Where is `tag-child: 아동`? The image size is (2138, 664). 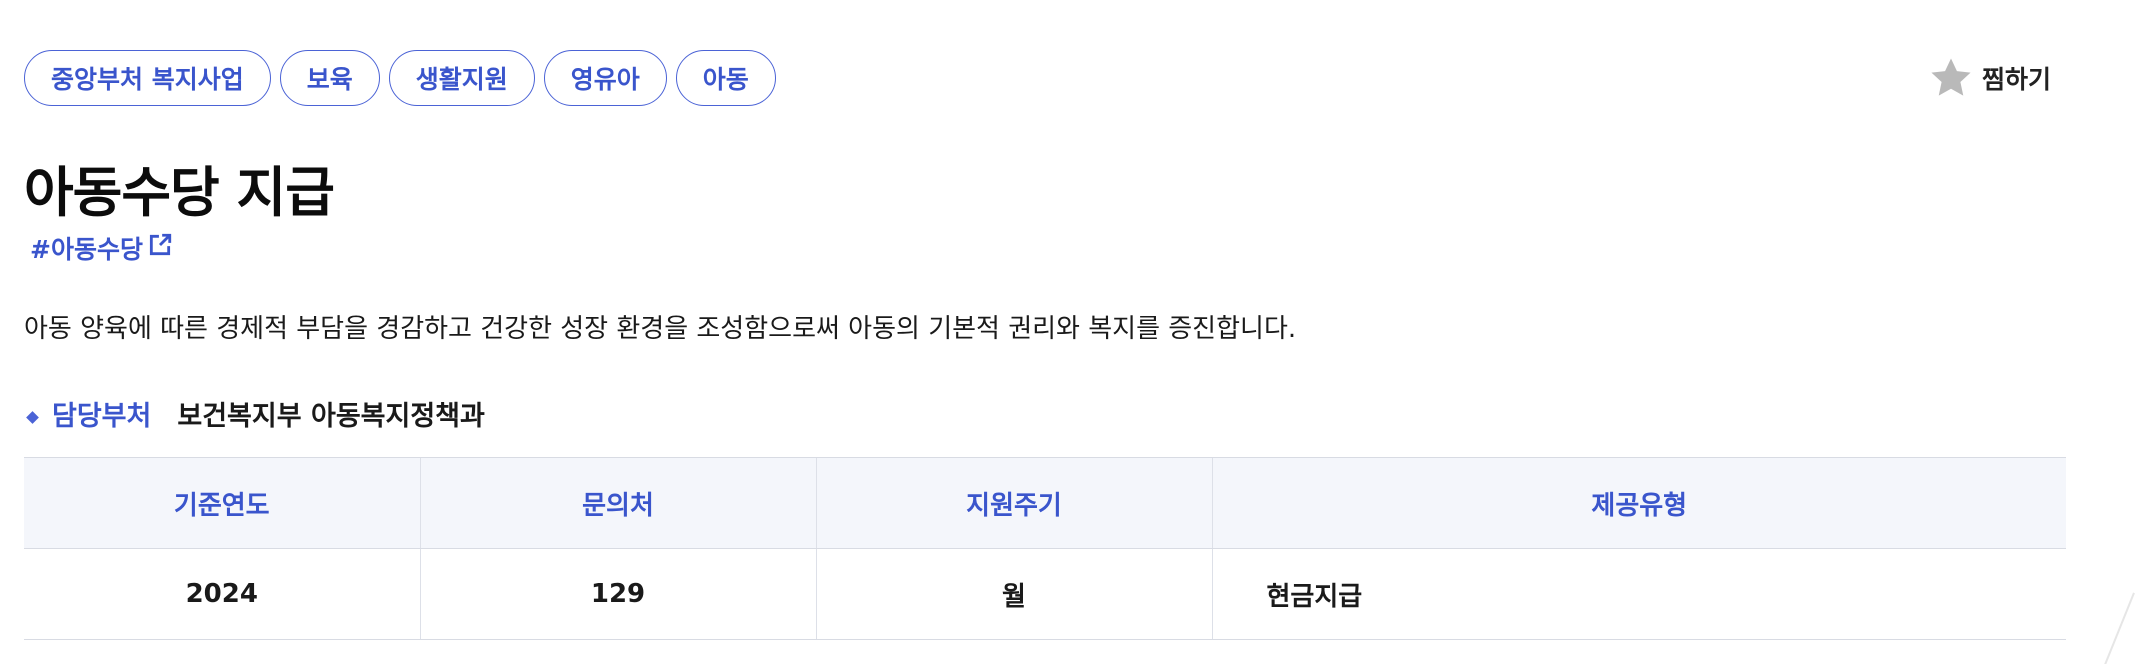
tag-child: 아동 is located at coordinates (725, 78).